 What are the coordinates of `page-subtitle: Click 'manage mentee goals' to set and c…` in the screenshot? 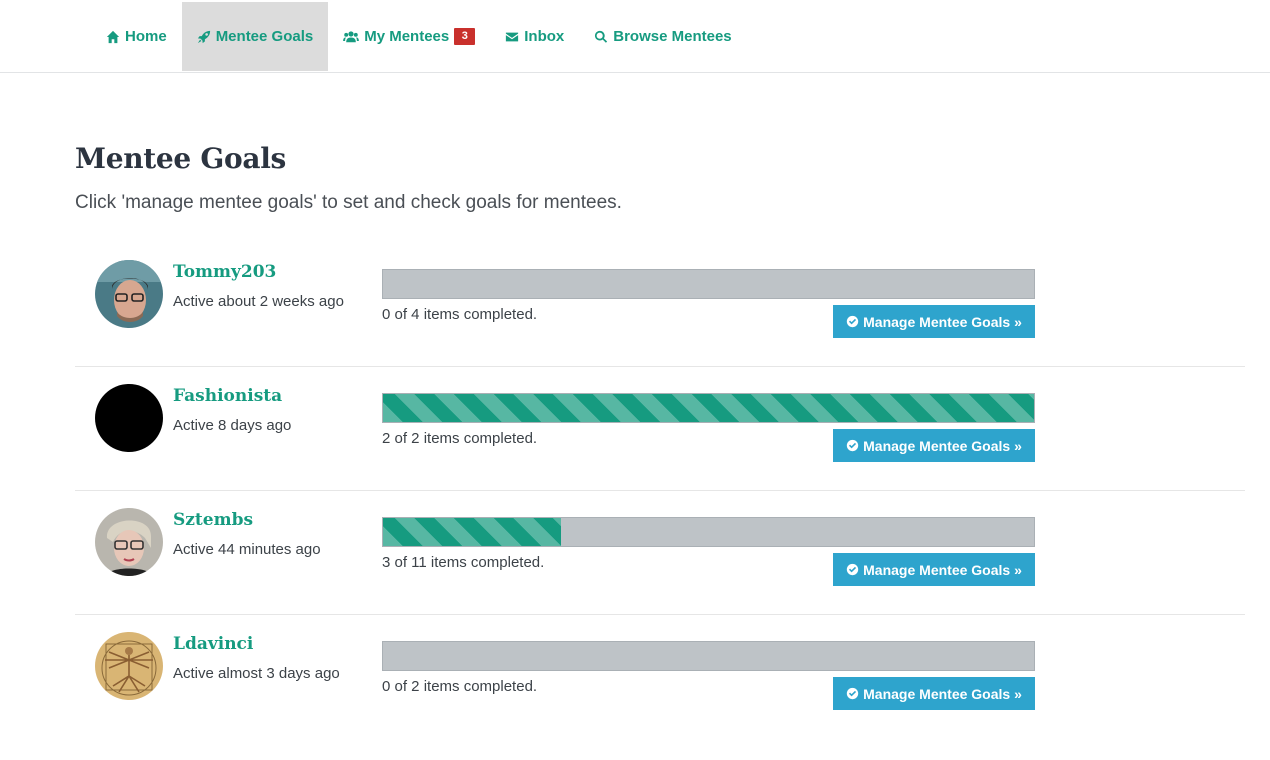 It's located at (348, 202).